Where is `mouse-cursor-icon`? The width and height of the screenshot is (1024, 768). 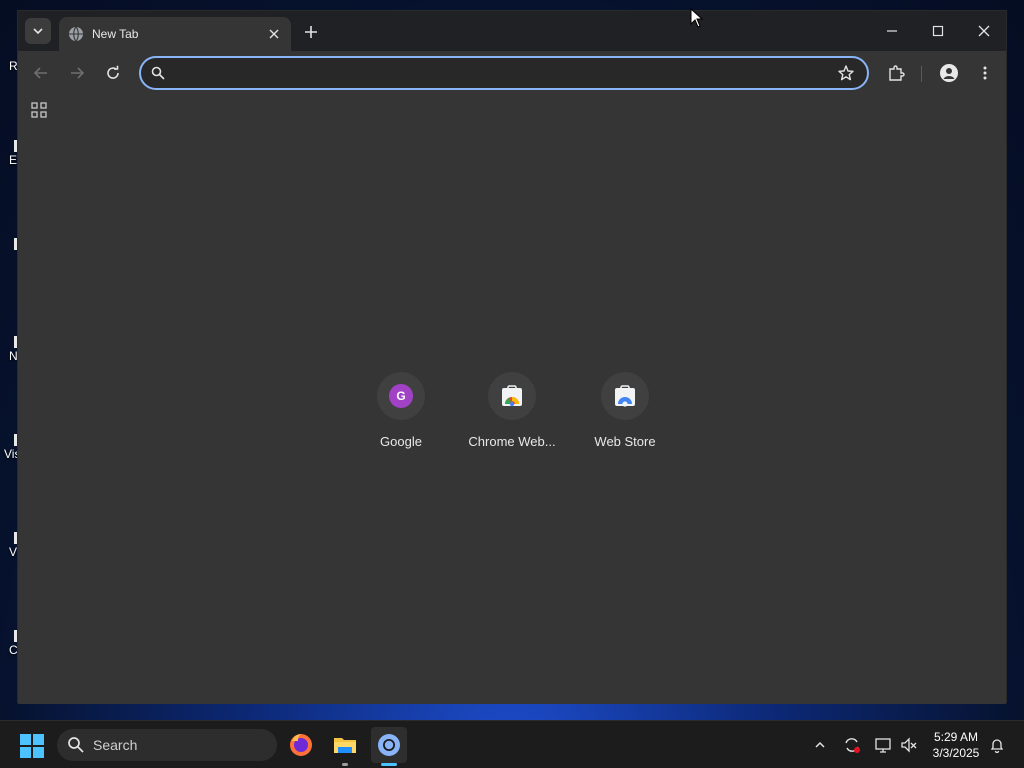 mouse-cursor-icon is located at coordinates (697, 18).